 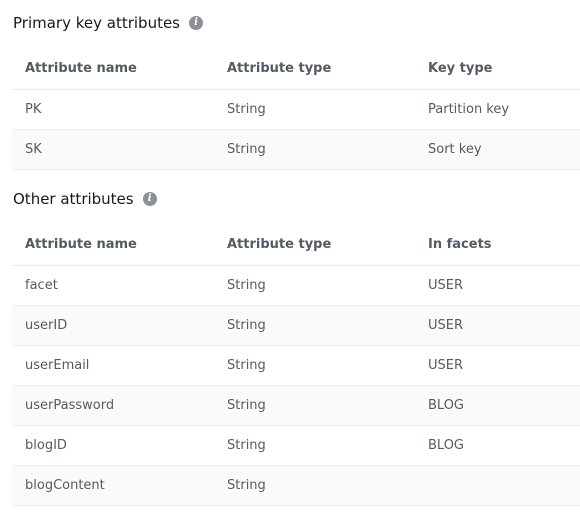 I want to click on other-attributes-section-header: Other attributes i, so click(x=85, y=199).